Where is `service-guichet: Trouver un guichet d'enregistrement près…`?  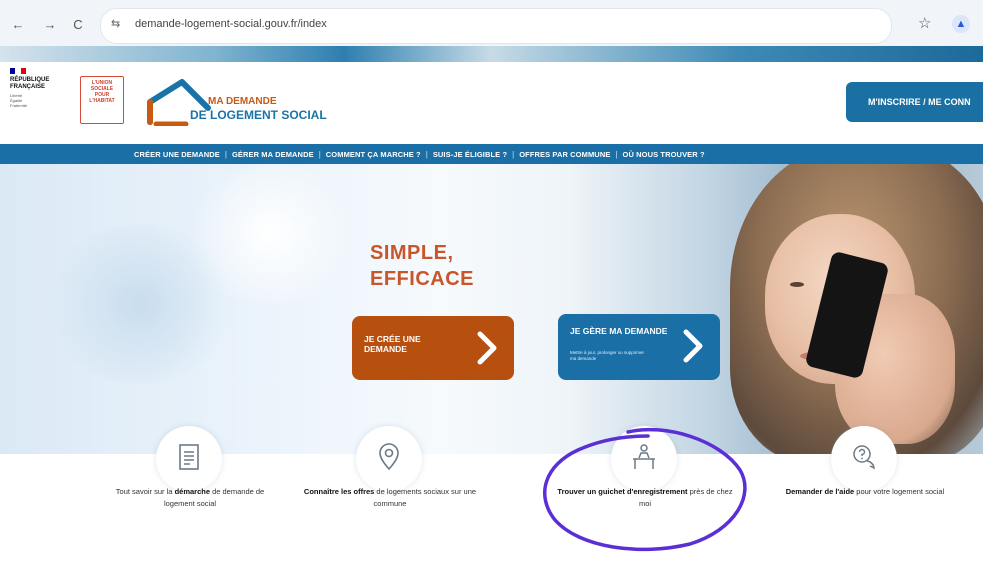 service-guichet: Trouver un guichet d'enregistrement près… is located at coordinates (645, 498).